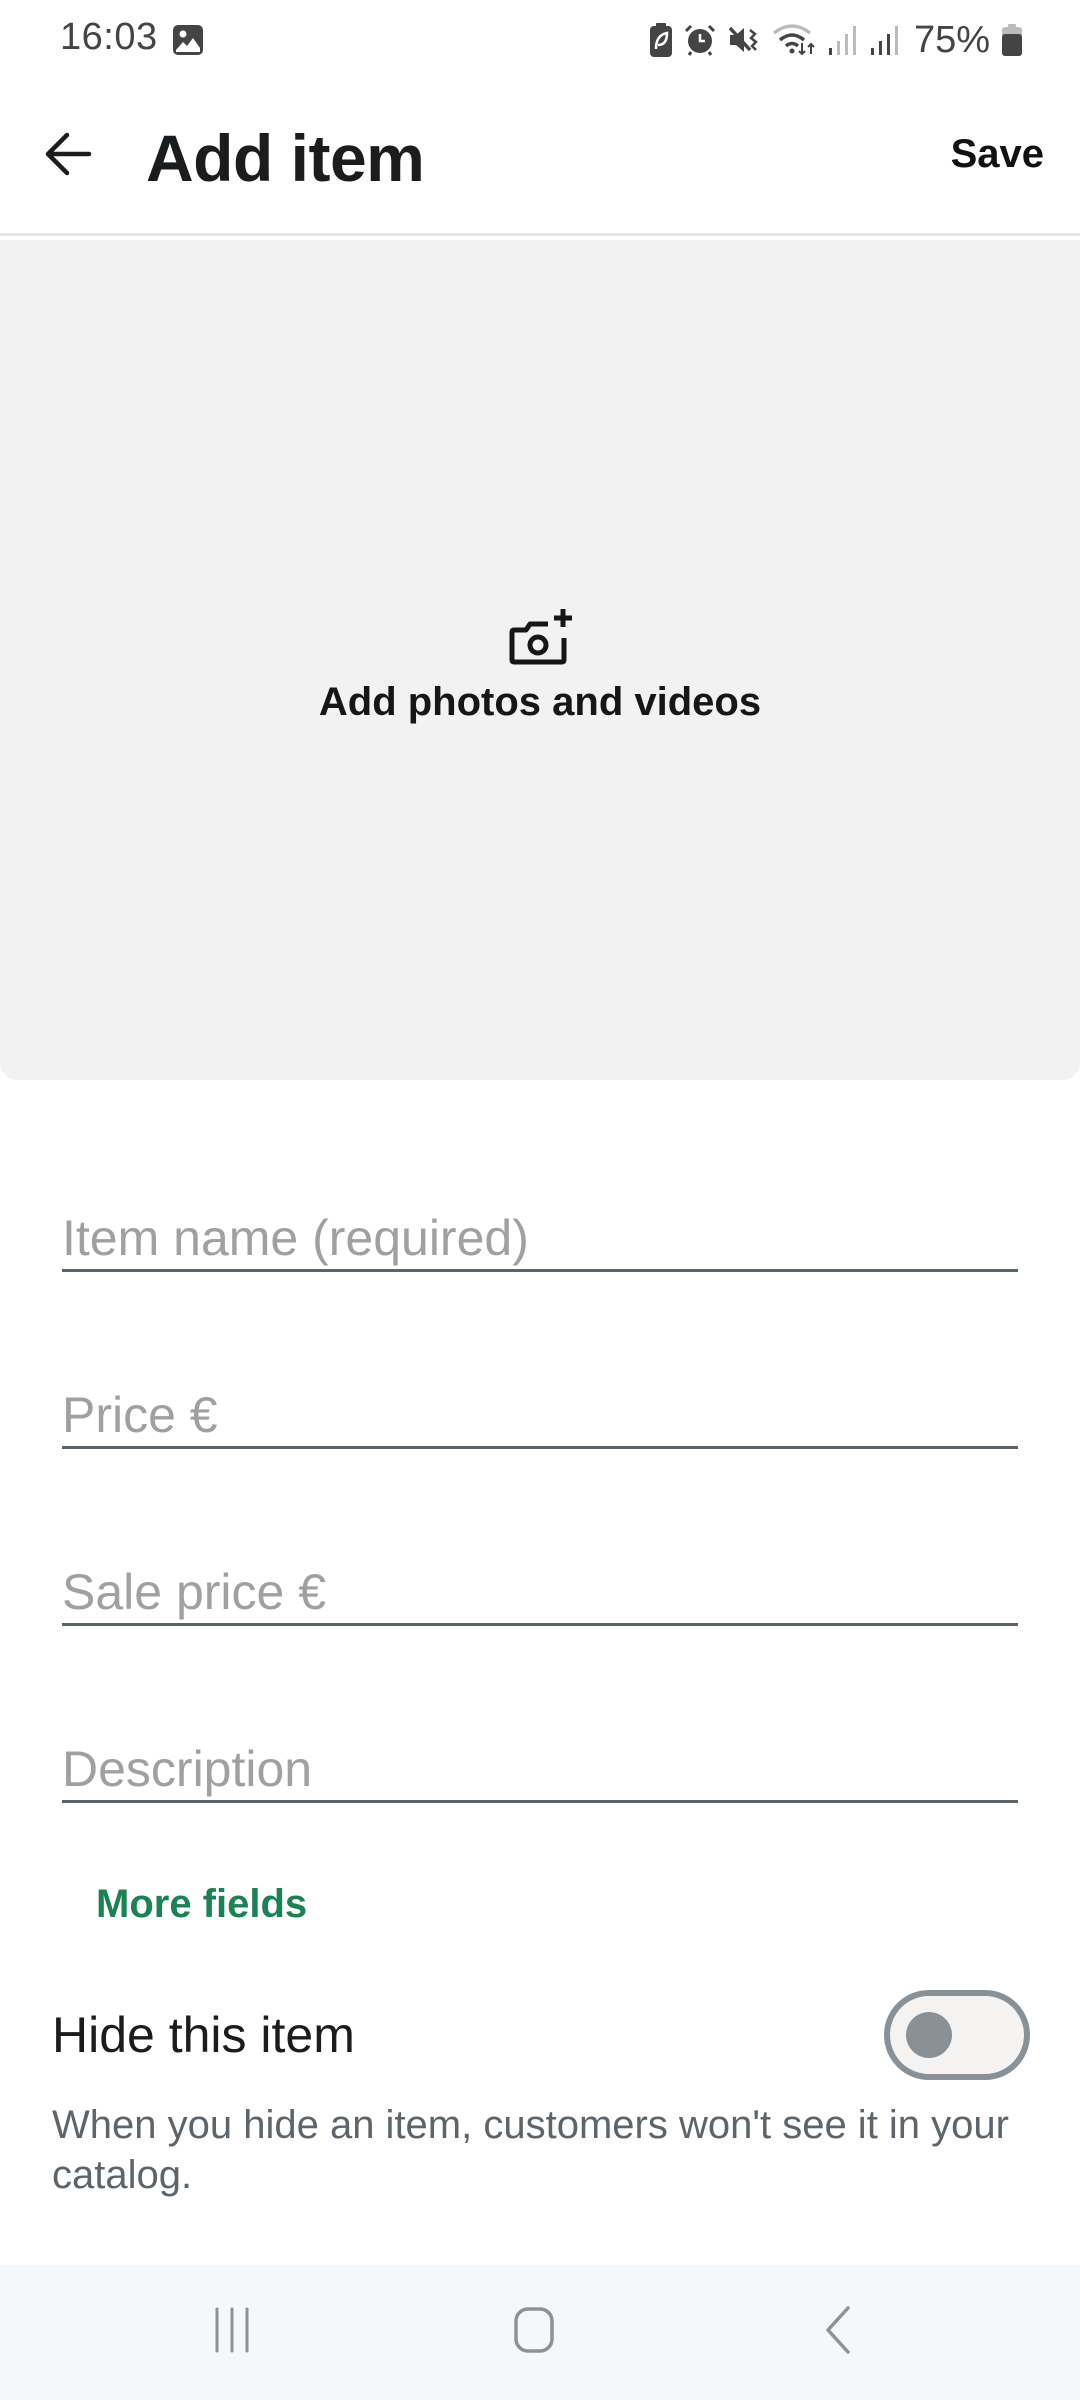  Describe the element at coordinates (540, 40) in the screenshot. I see `status-bar: 16:03 75%` at that location.